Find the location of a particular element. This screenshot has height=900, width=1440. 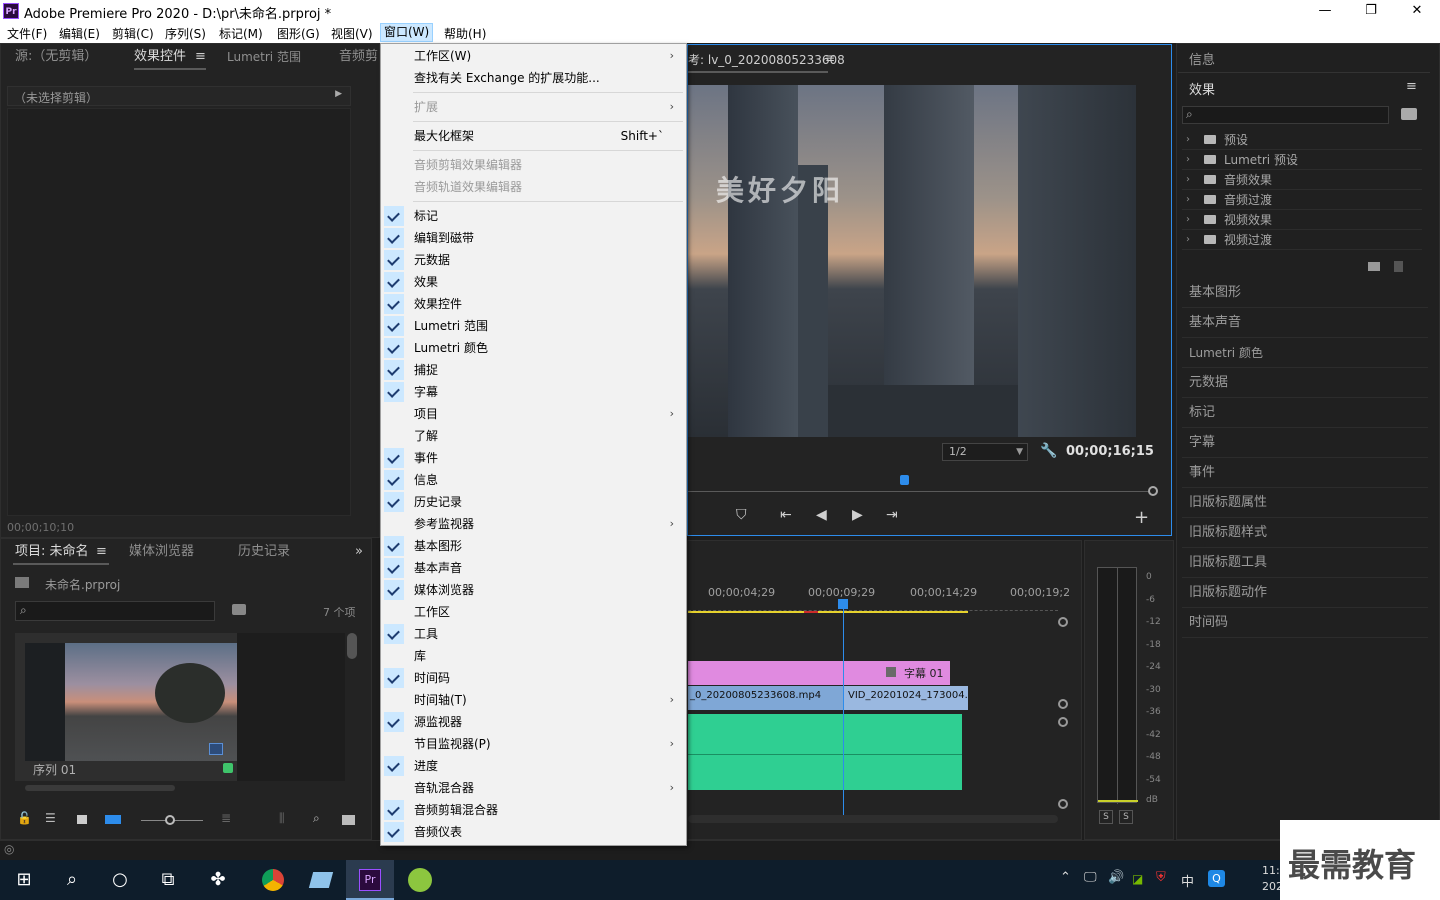

menu-file: 文件(F) is located at coordinates (27, 33).